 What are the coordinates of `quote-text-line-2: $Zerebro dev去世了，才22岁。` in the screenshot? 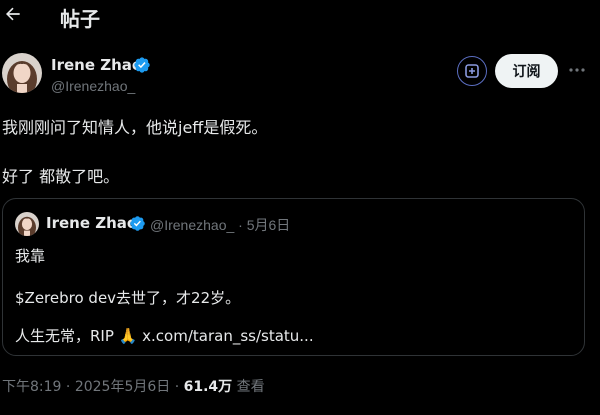 It's located at (128, 298).